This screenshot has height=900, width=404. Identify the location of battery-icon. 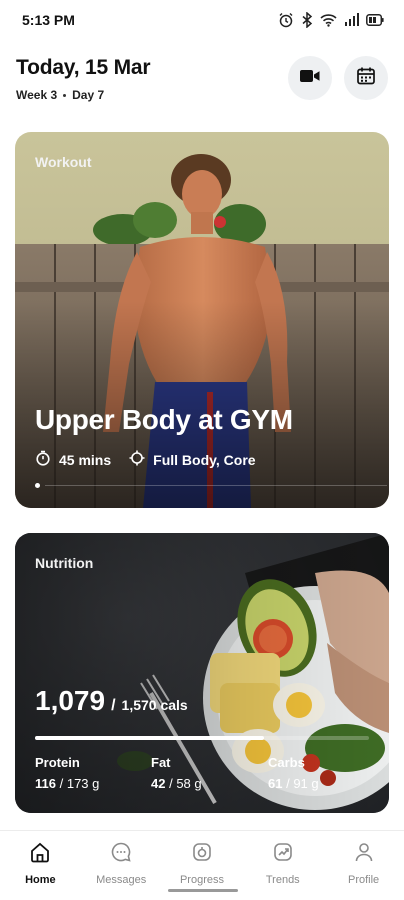
(375, 20).